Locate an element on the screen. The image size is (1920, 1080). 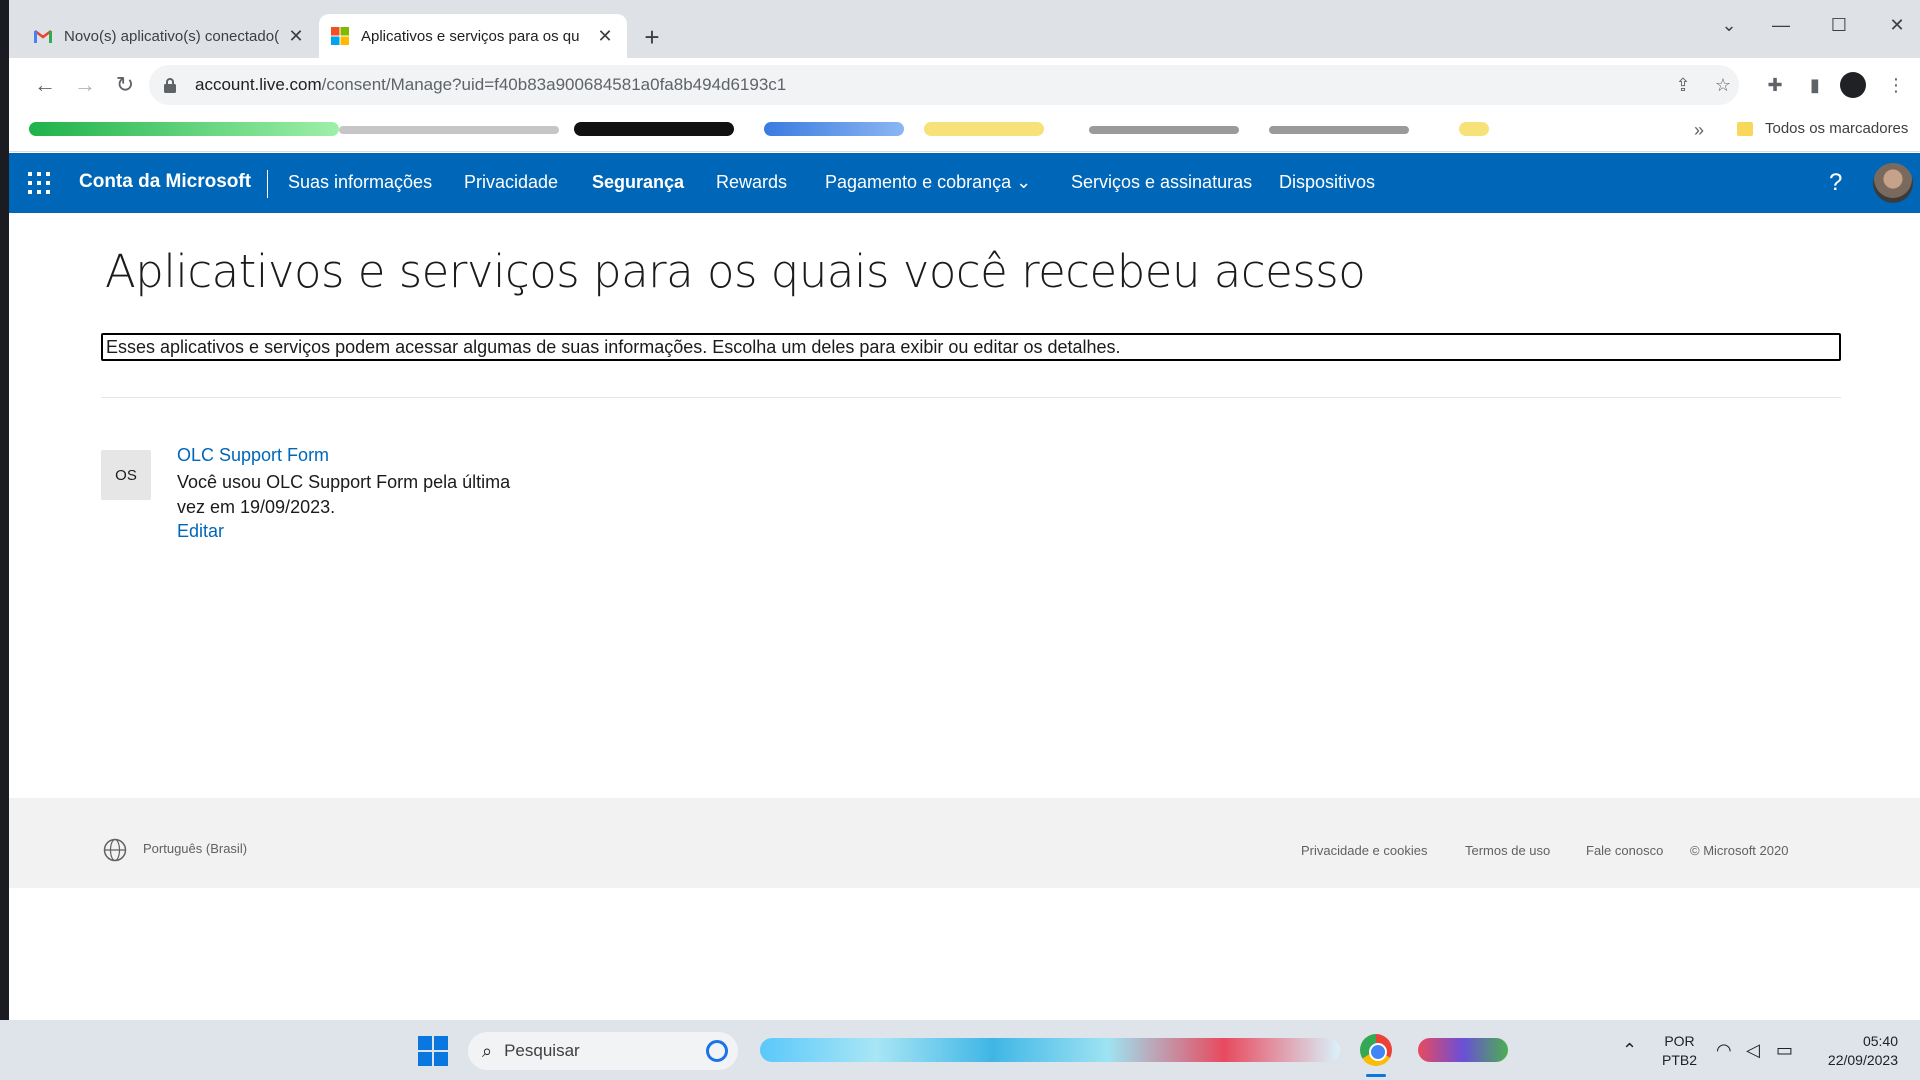
url-host: account.live.com is located at coordinates (258, 84).